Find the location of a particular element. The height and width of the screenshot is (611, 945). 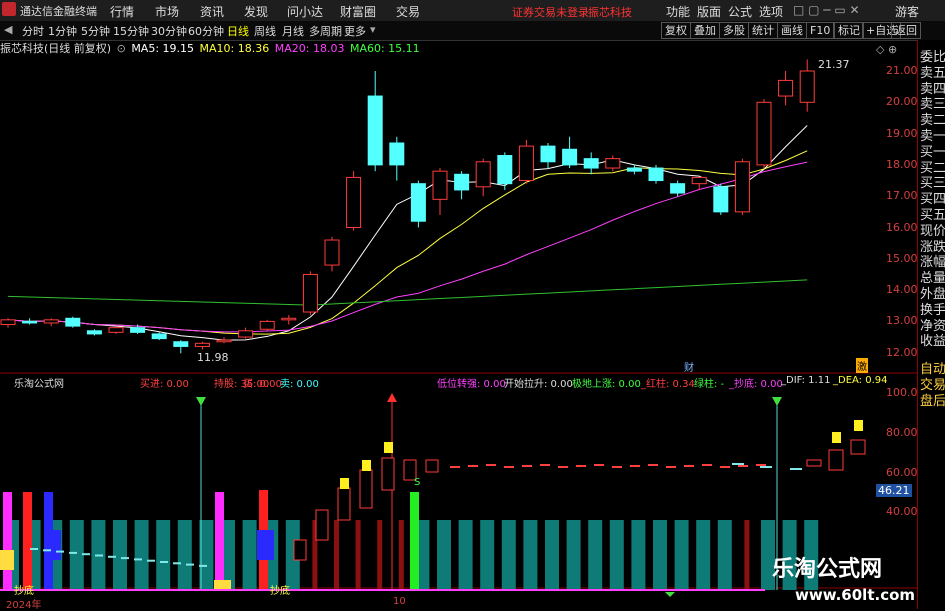

indicator-legend-item: _DIF: 1.11 is located at coordinates (806, 380).